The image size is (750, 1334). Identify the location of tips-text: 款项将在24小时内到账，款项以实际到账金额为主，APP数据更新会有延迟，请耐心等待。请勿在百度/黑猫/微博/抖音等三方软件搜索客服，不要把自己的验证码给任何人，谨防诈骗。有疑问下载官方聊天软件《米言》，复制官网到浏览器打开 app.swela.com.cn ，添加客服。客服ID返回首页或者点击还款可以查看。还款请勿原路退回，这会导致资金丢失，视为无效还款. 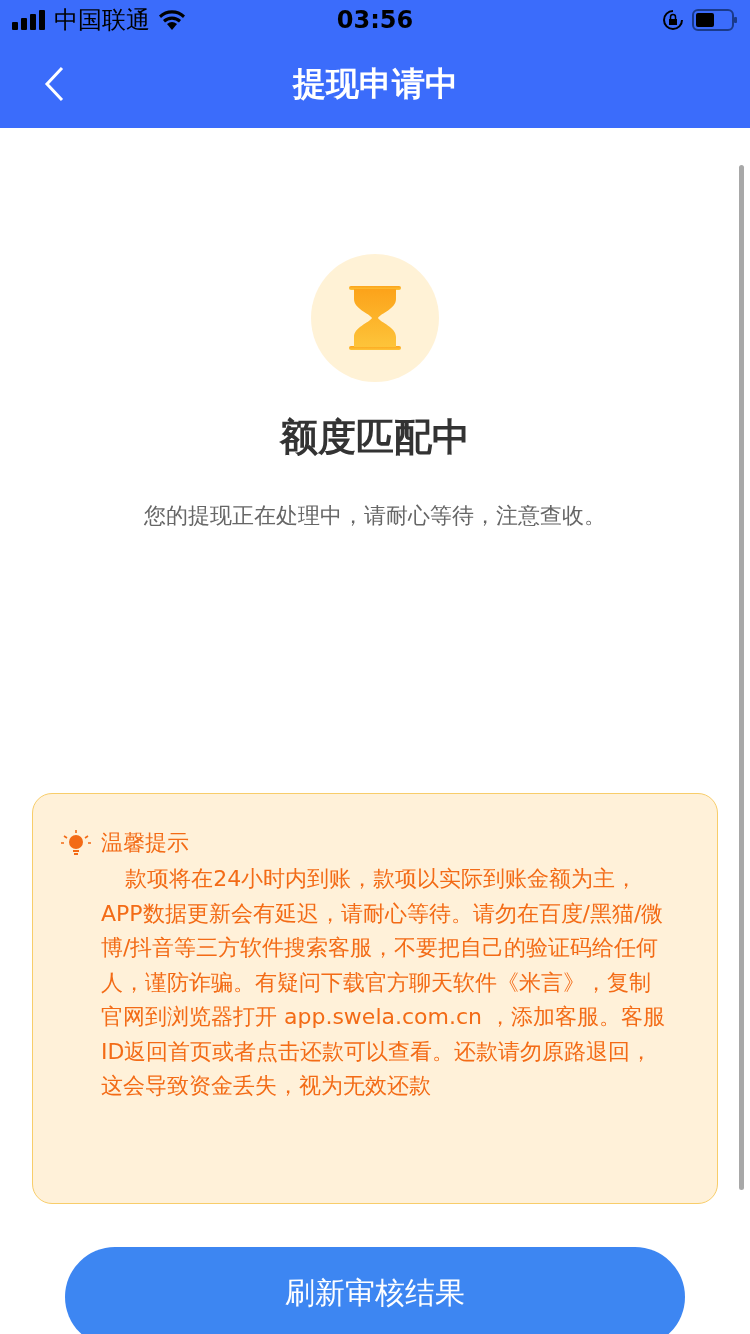
(383, 982).